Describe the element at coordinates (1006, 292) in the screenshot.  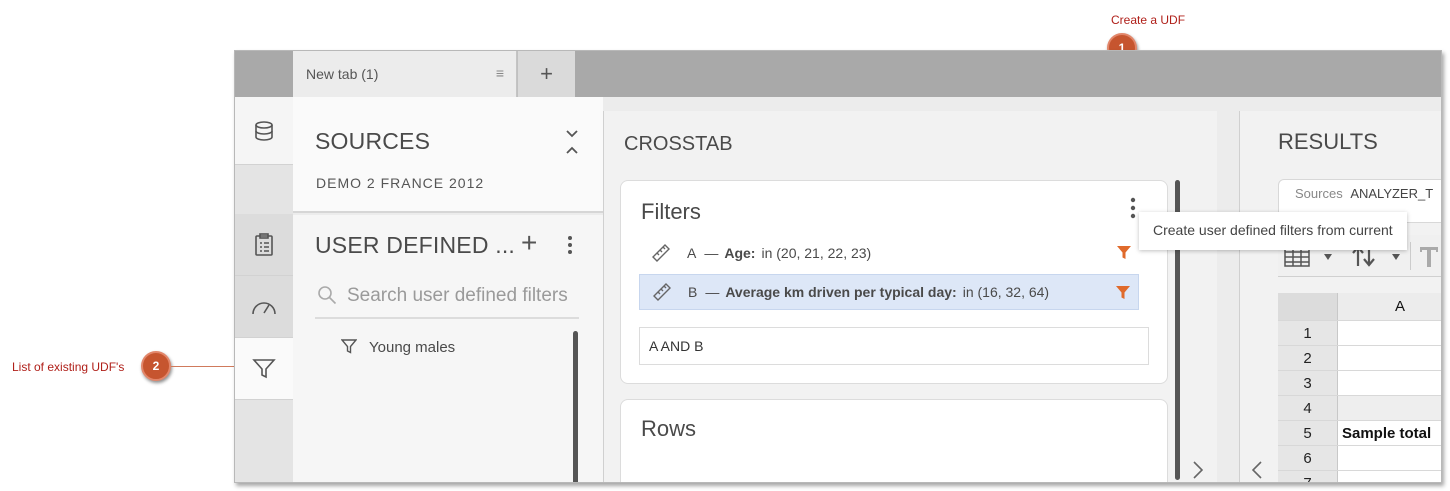
I see `filter-condition: in (16, 32, 64)` at that location.